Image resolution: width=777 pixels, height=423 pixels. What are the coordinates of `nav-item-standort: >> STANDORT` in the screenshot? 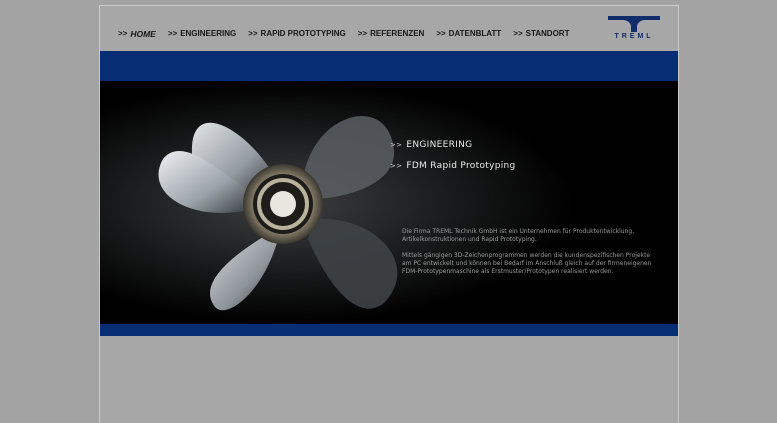 It's located at (541, 34).